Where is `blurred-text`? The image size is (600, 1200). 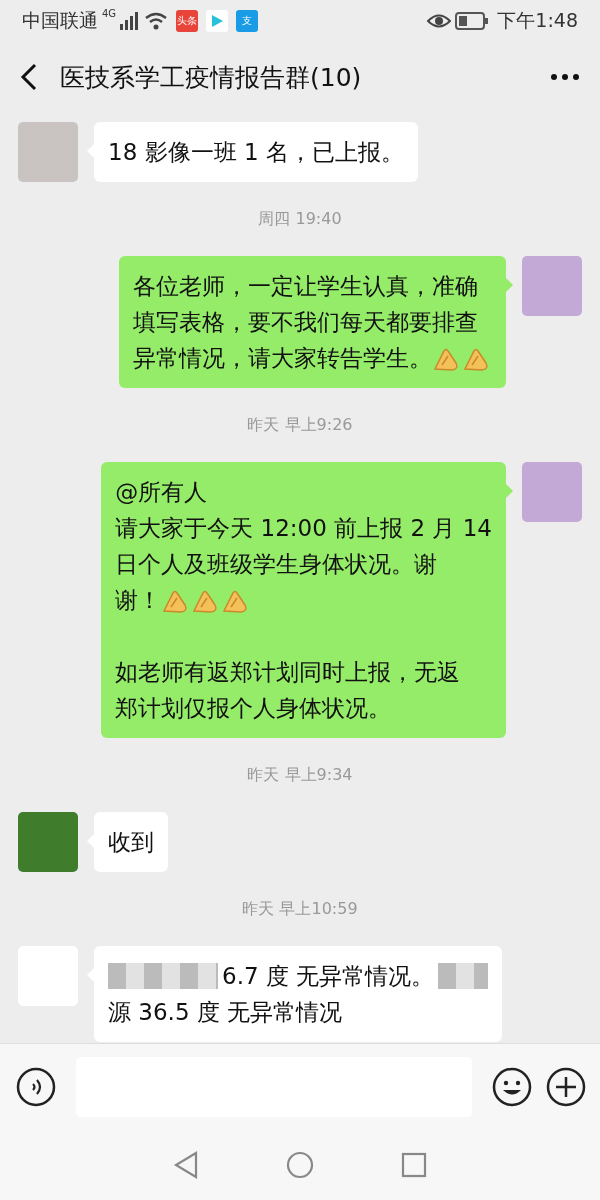 blurred-text is located at coordinates (463, 976).